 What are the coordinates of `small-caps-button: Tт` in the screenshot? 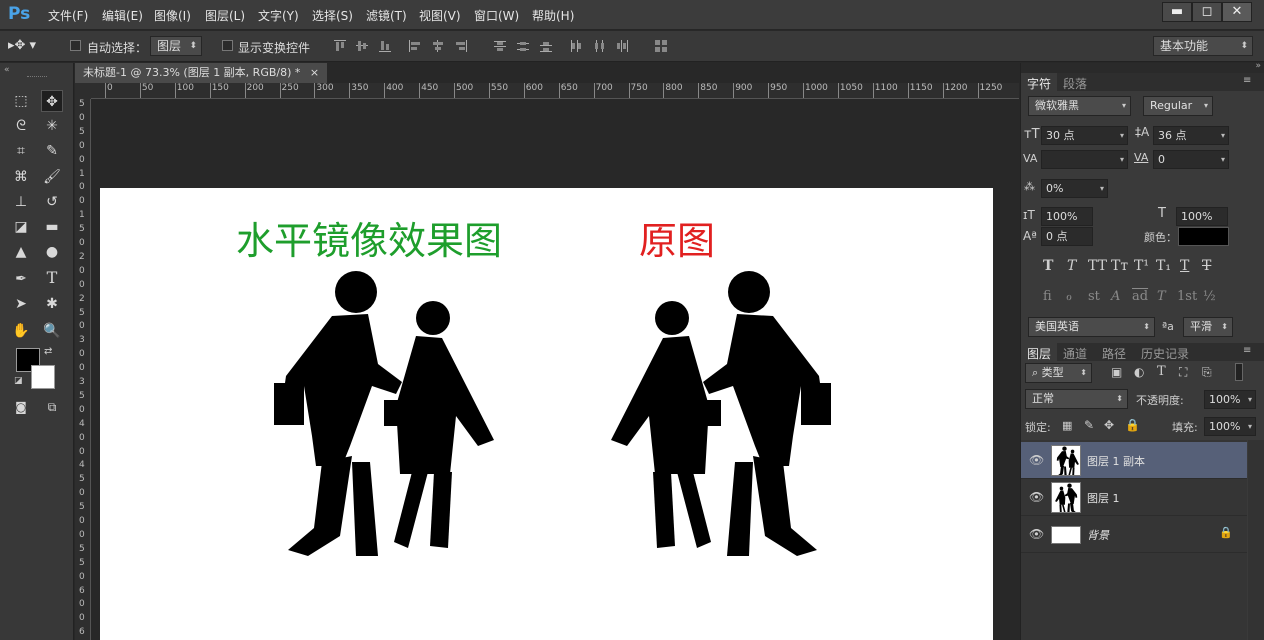 It's located at (1119, 266).